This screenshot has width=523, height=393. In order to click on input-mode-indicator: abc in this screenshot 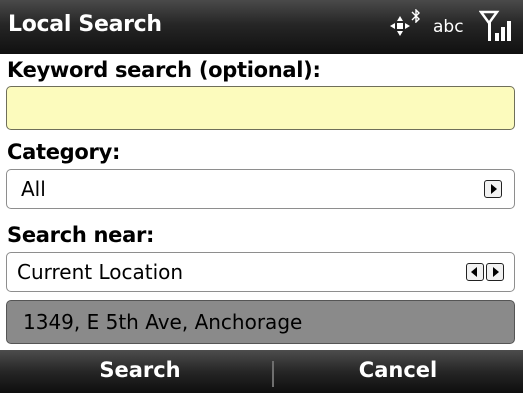, I will do `click(448, 27)`.